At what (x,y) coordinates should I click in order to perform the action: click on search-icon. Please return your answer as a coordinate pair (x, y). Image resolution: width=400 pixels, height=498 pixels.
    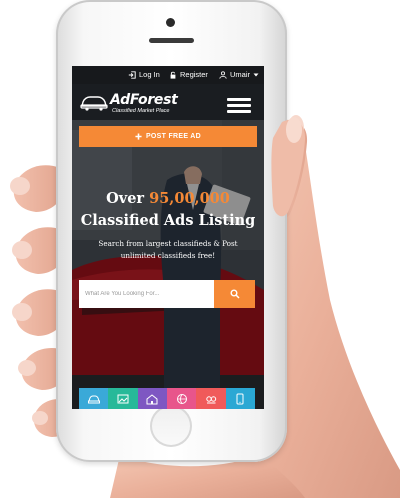
    Looking at the image, I should click on (235, 294).